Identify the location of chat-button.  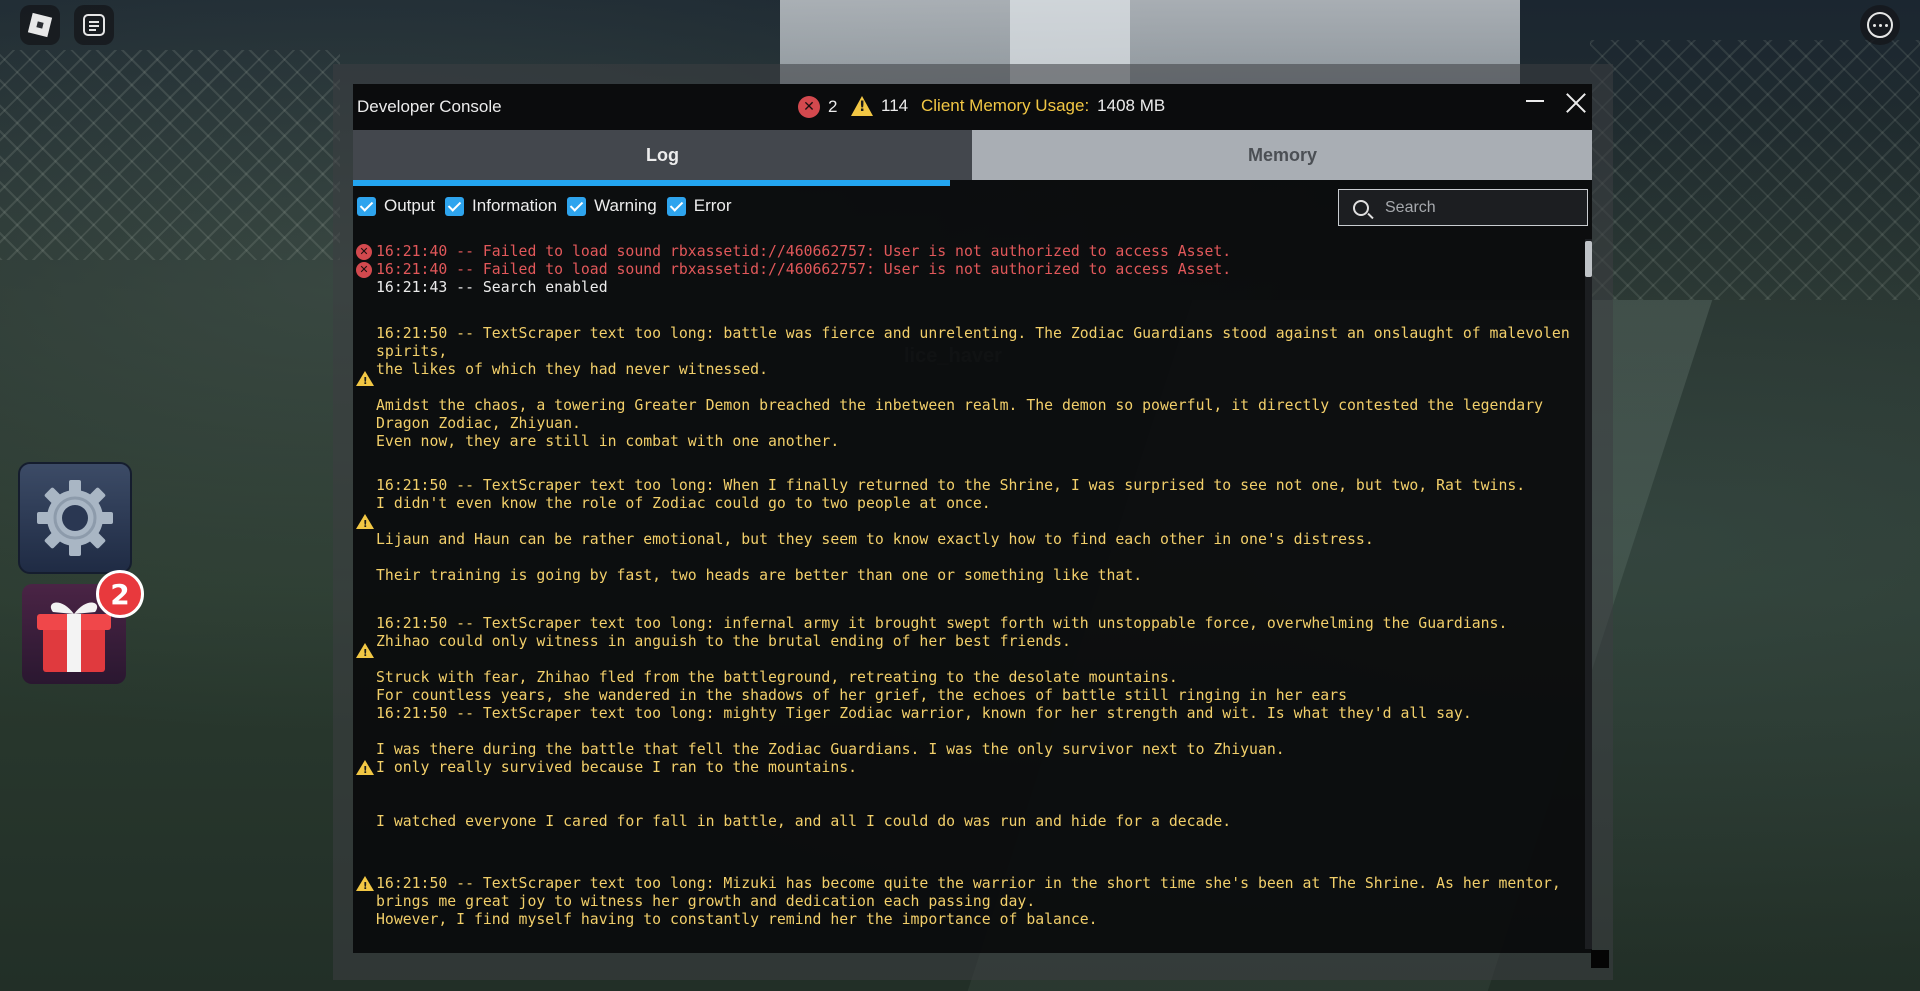
(94, 25).